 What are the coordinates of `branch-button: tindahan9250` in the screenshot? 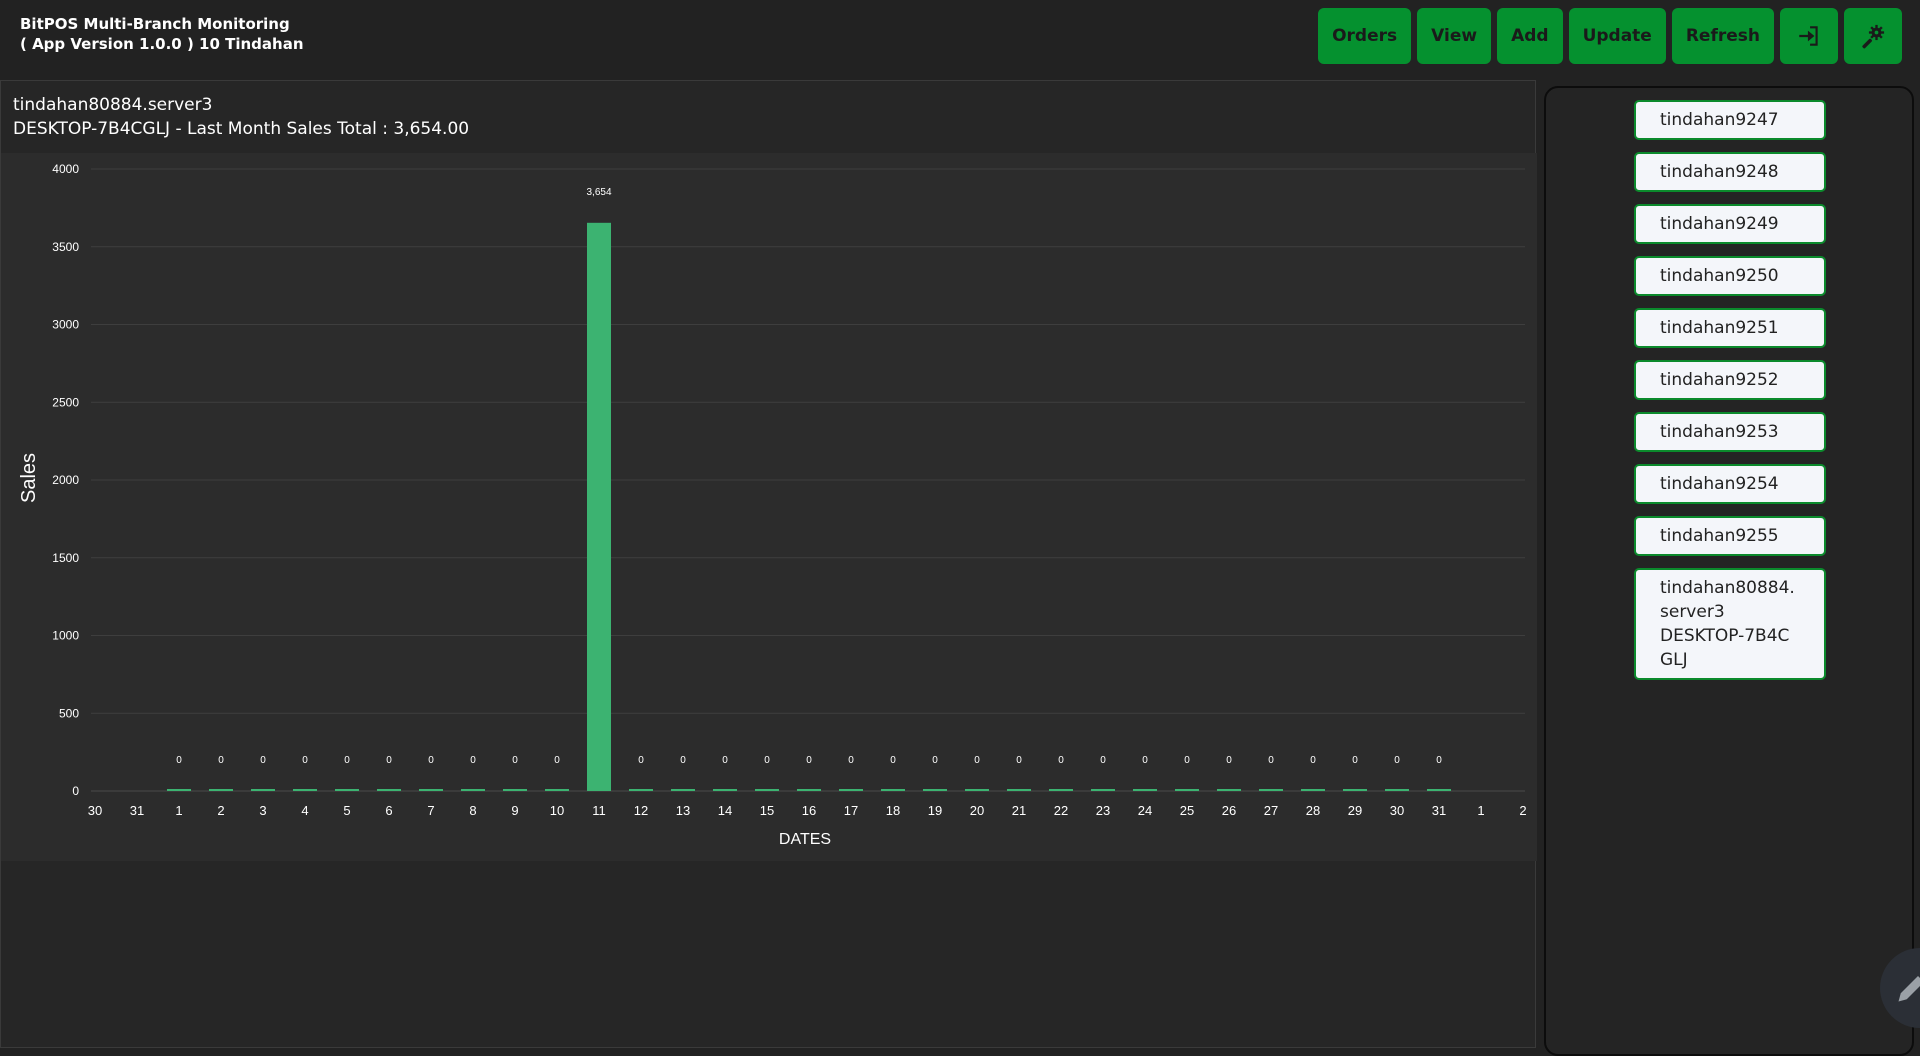 It's located at (1730, 276).